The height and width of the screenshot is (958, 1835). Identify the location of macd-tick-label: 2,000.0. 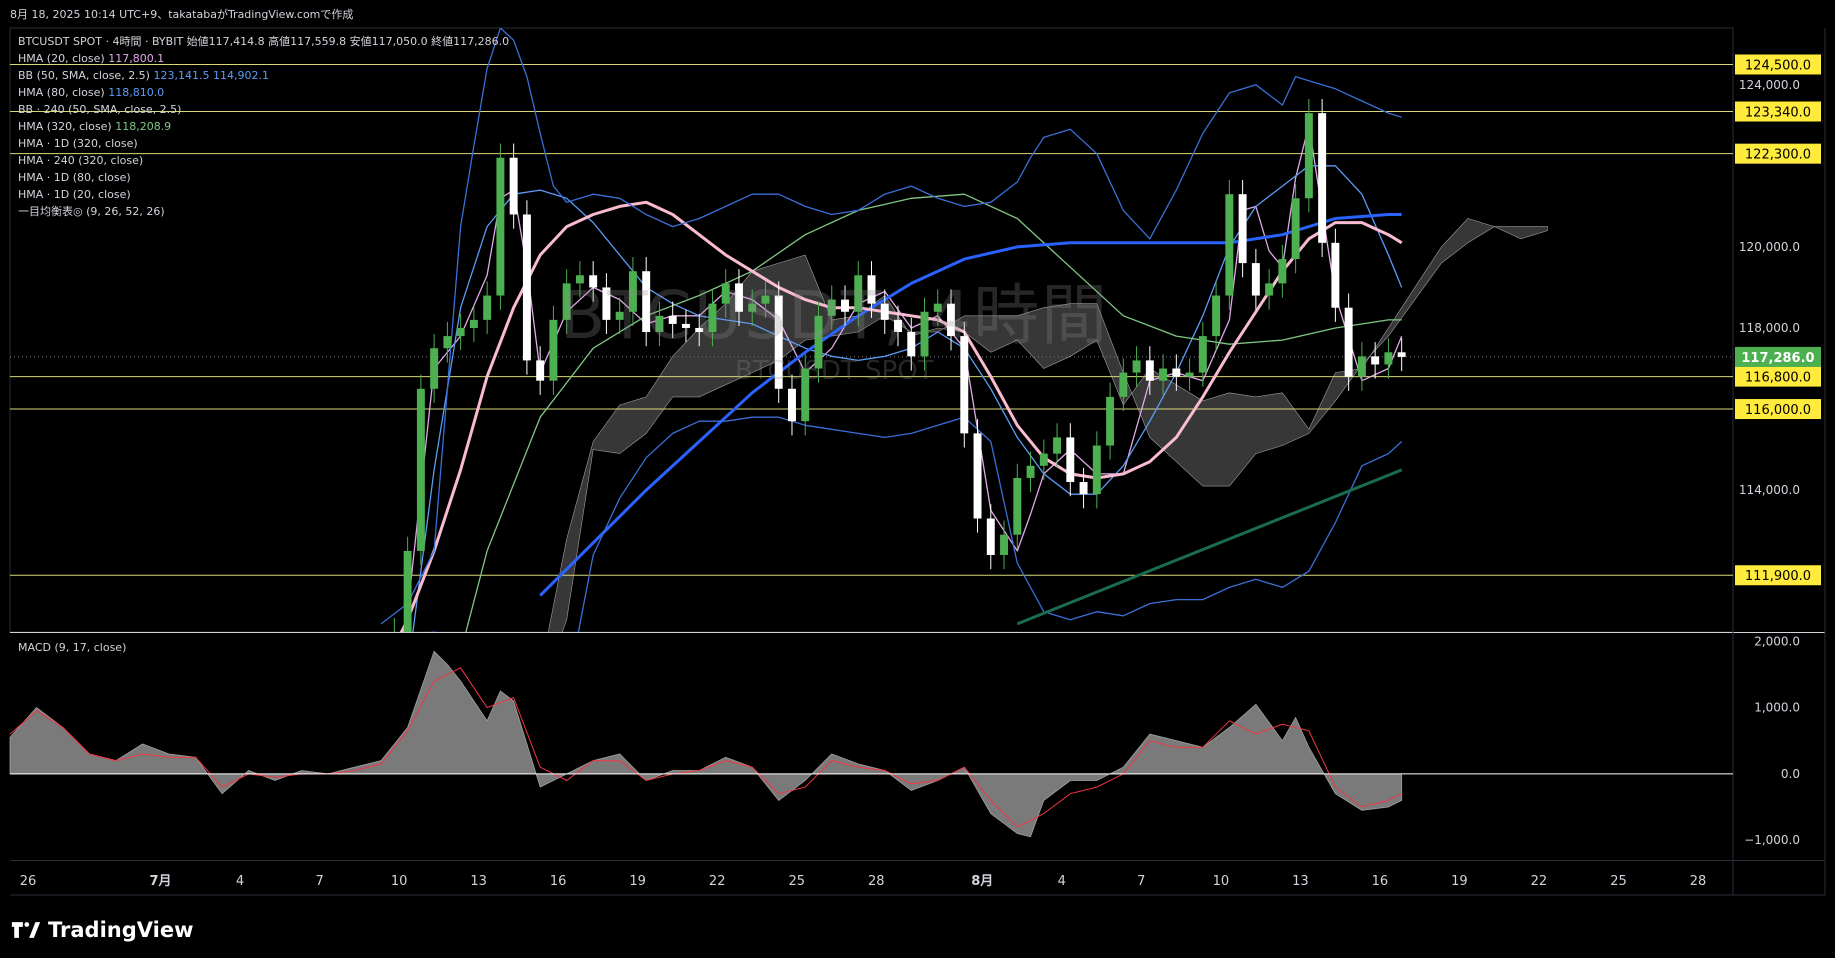
(1777, 641).